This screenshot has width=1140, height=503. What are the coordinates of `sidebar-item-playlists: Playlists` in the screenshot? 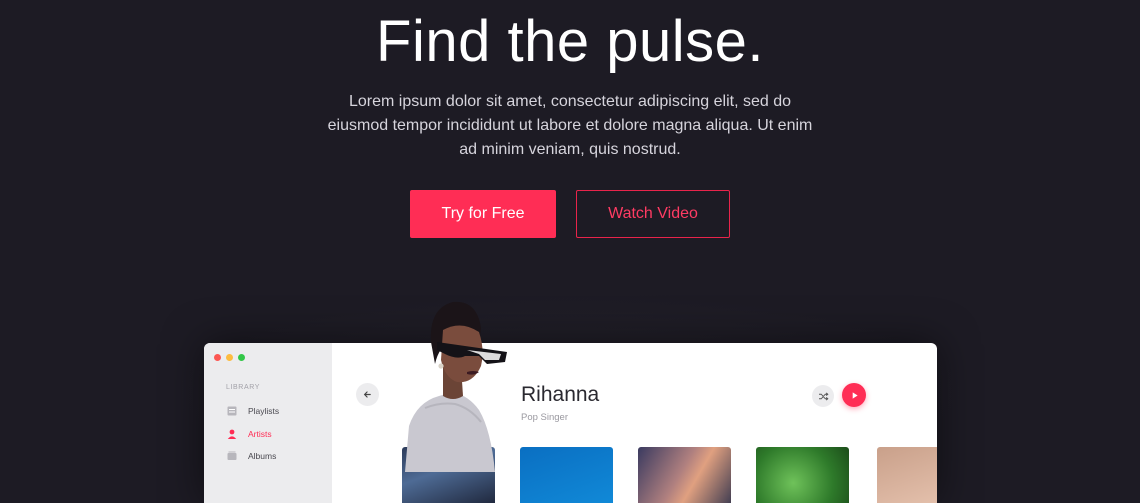 It's located at (252, 411).